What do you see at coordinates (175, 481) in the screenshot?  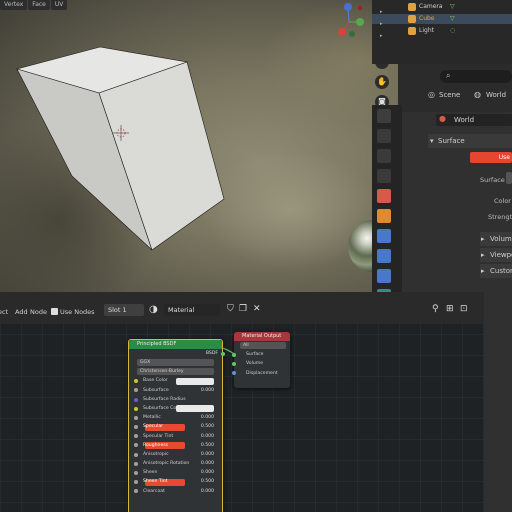 I see `input-sheen-tint: Sheen Tint 0.500` at bounding box center [175, 481].